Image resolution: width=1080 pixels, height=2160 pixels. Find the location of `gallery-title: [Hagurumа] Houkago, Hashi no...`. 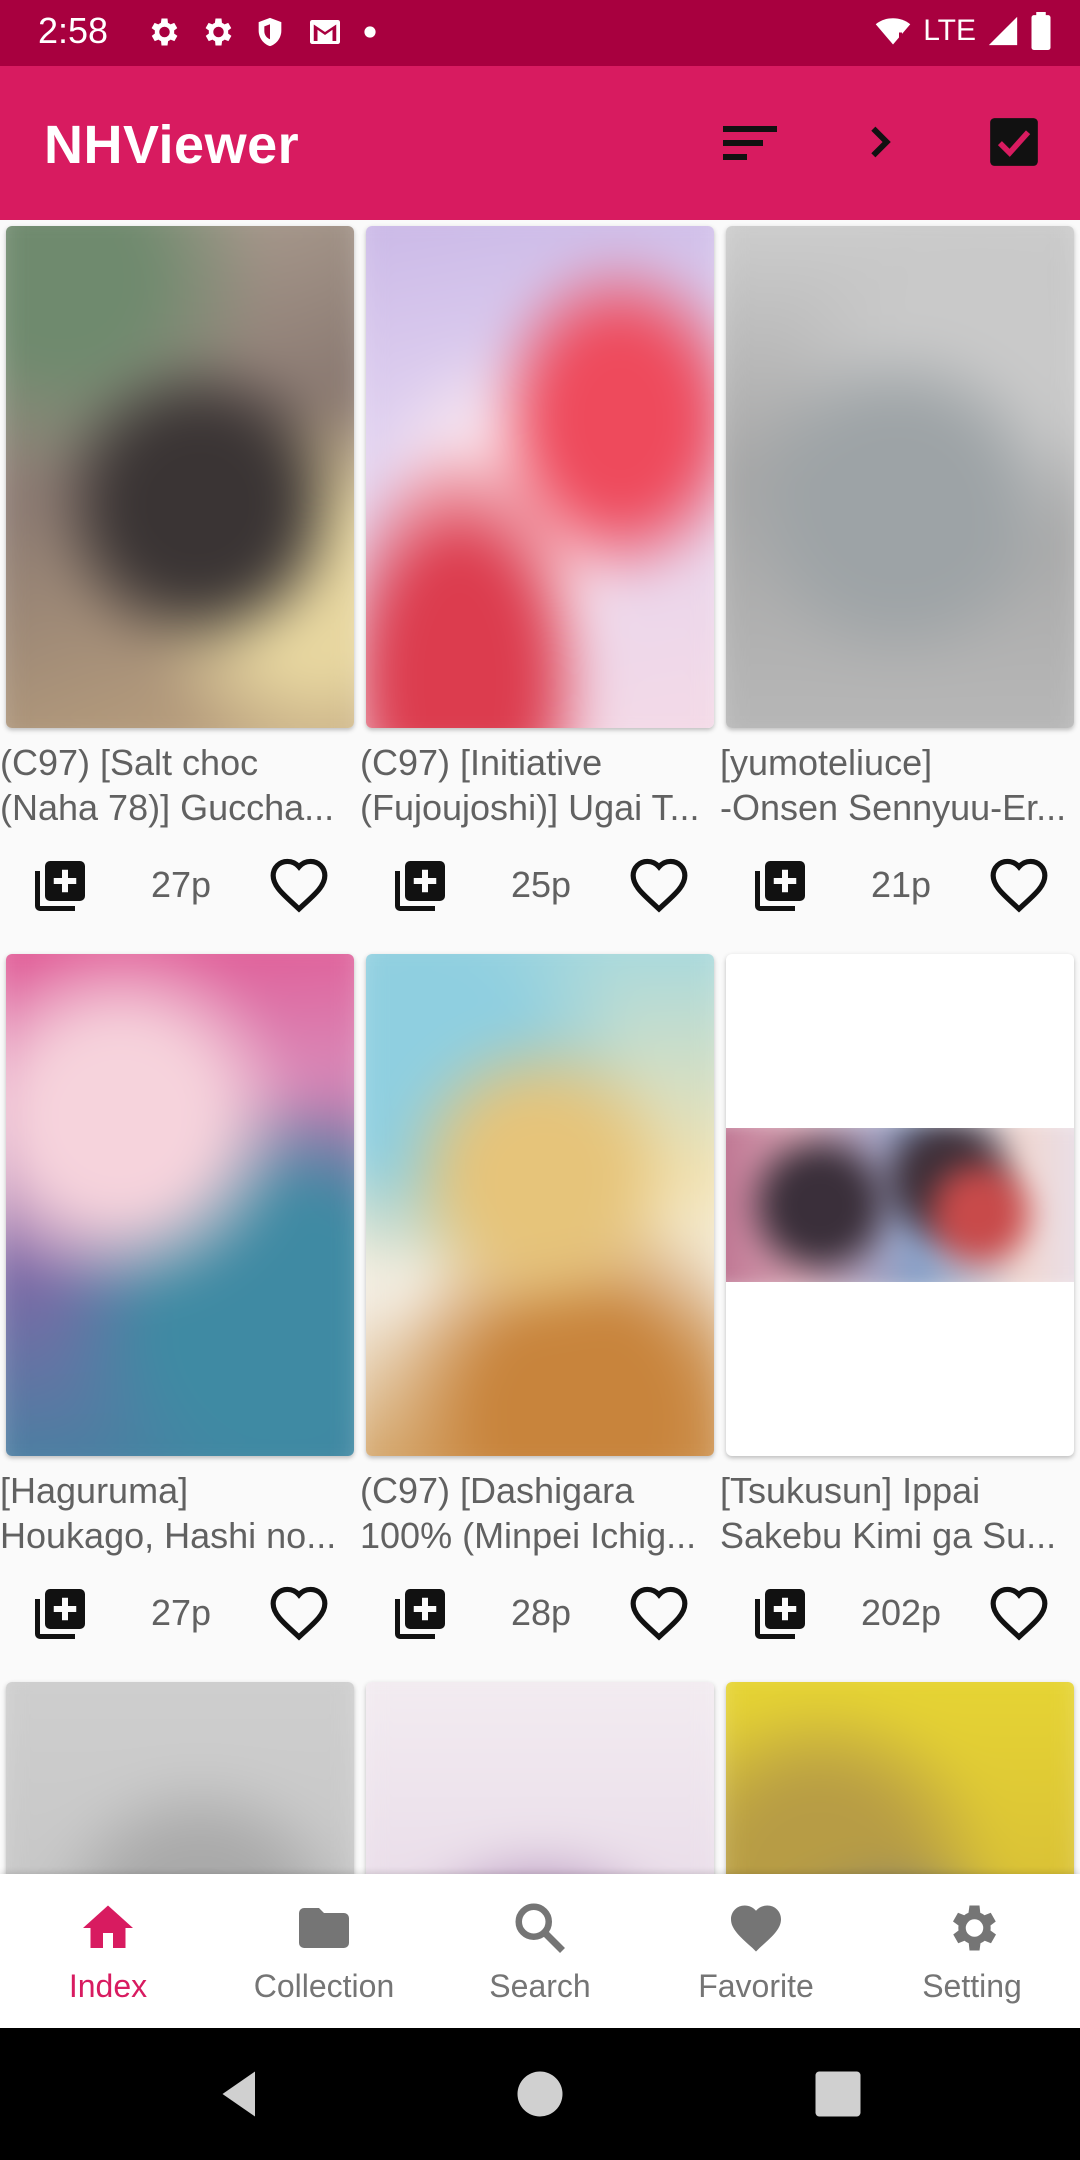

gallery-title: [Hagurumа] Houkago, Hashi no... is located at coordinates (168, 1513).